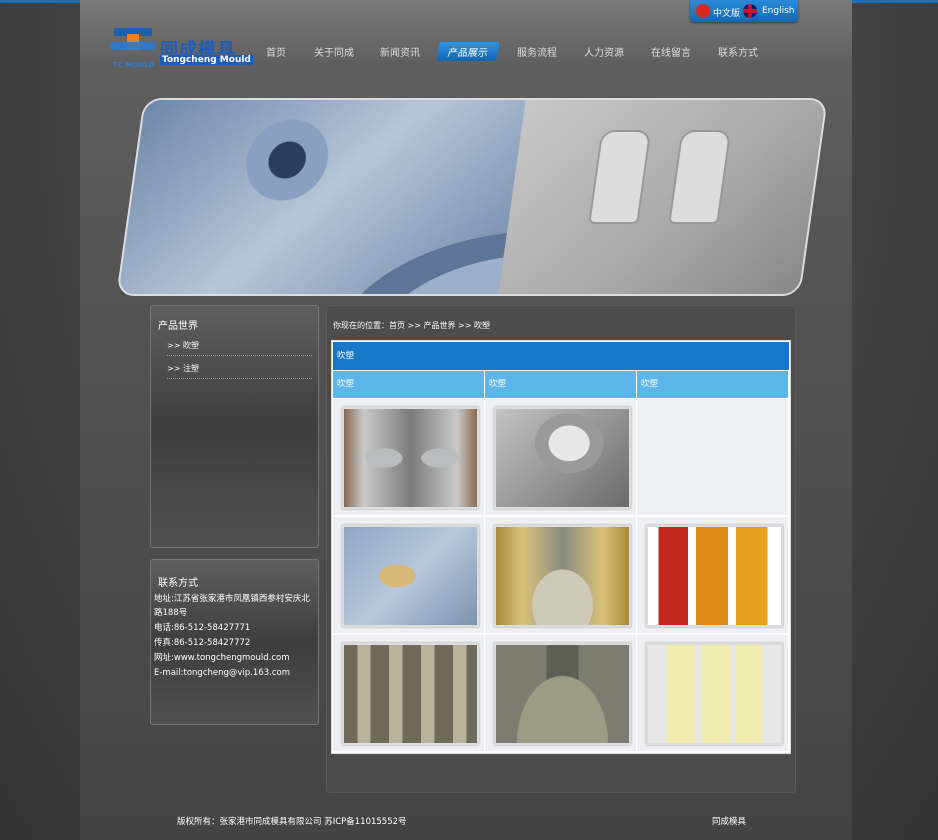 Image resolution: width=938 pixels, height=840 pixels. Describe the element at coordinates (292, 822) in the screenshot. I see `footer-copyright: 版权所有：张家港市同成模具有限公司 苏ICP备11015552号` at that location.